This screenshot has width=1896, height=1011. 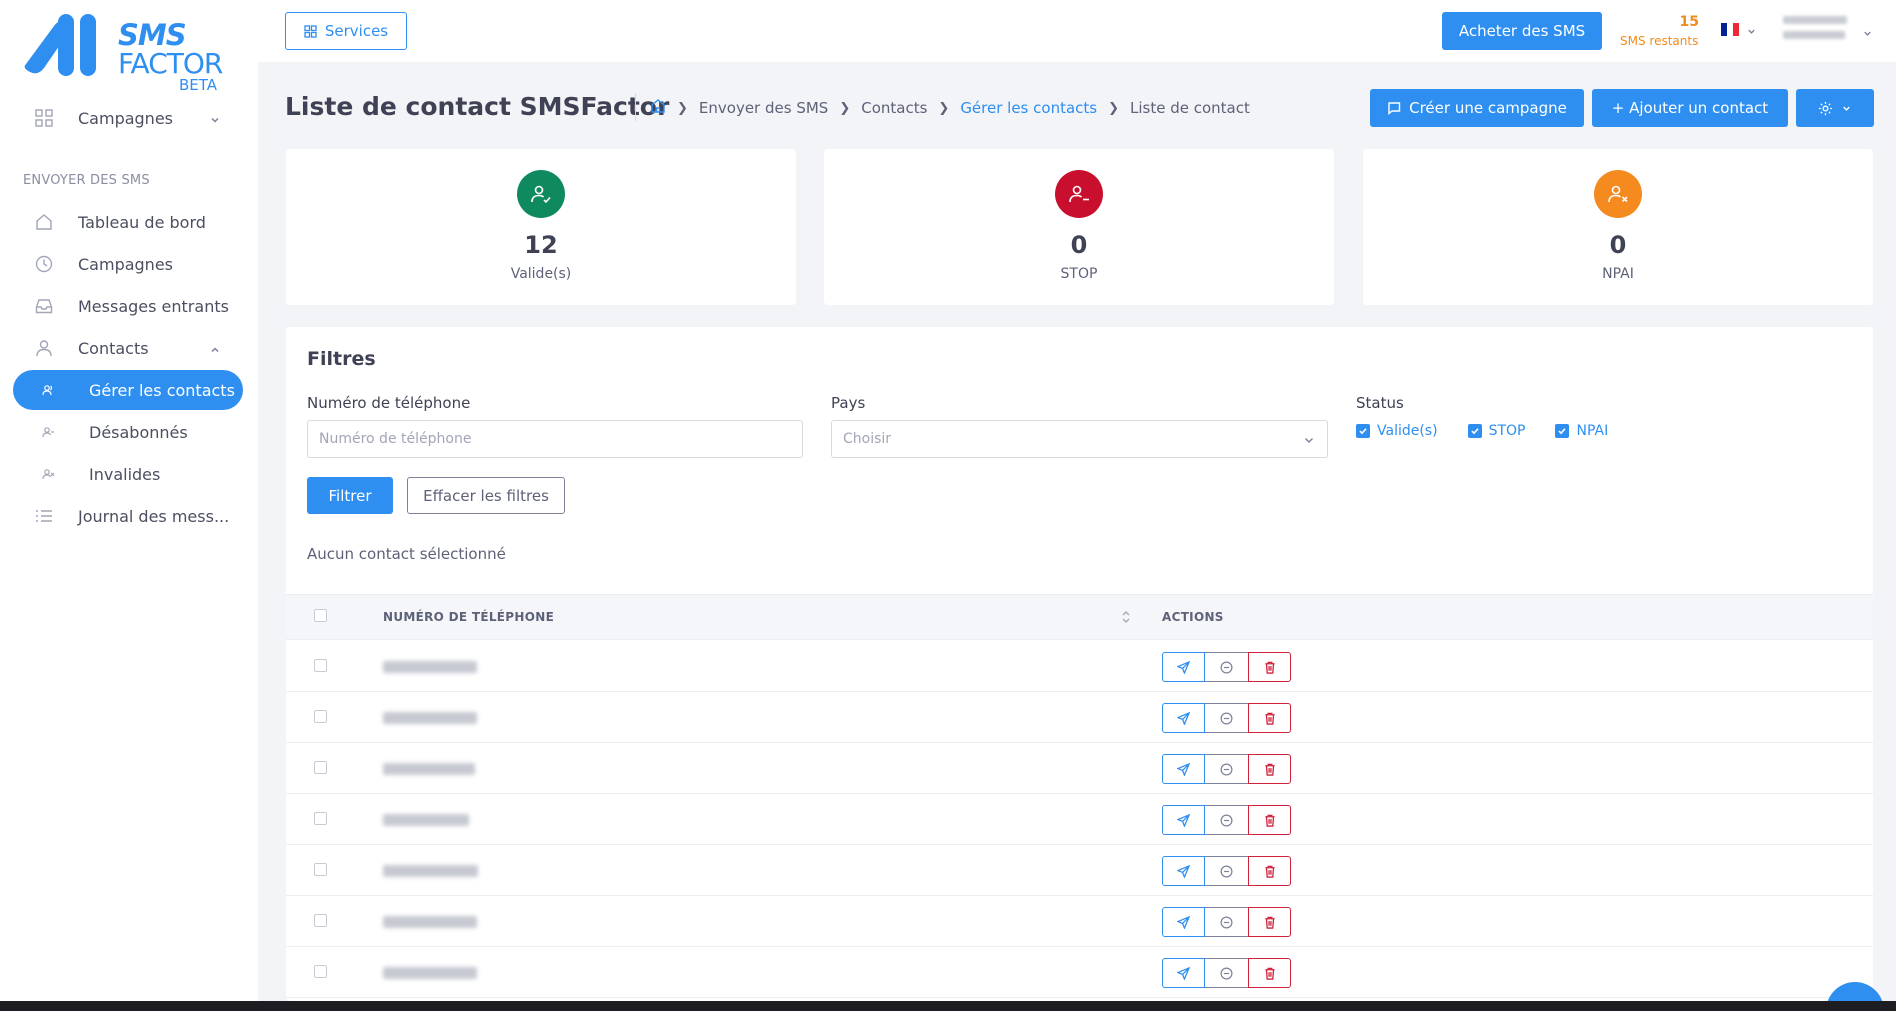 What do you see at coordinates (468, 617) in the screenshot?
I see `column-header-phone: NUMÉRO DE TÉLÉPHONE` at bounding box center [468, 617].